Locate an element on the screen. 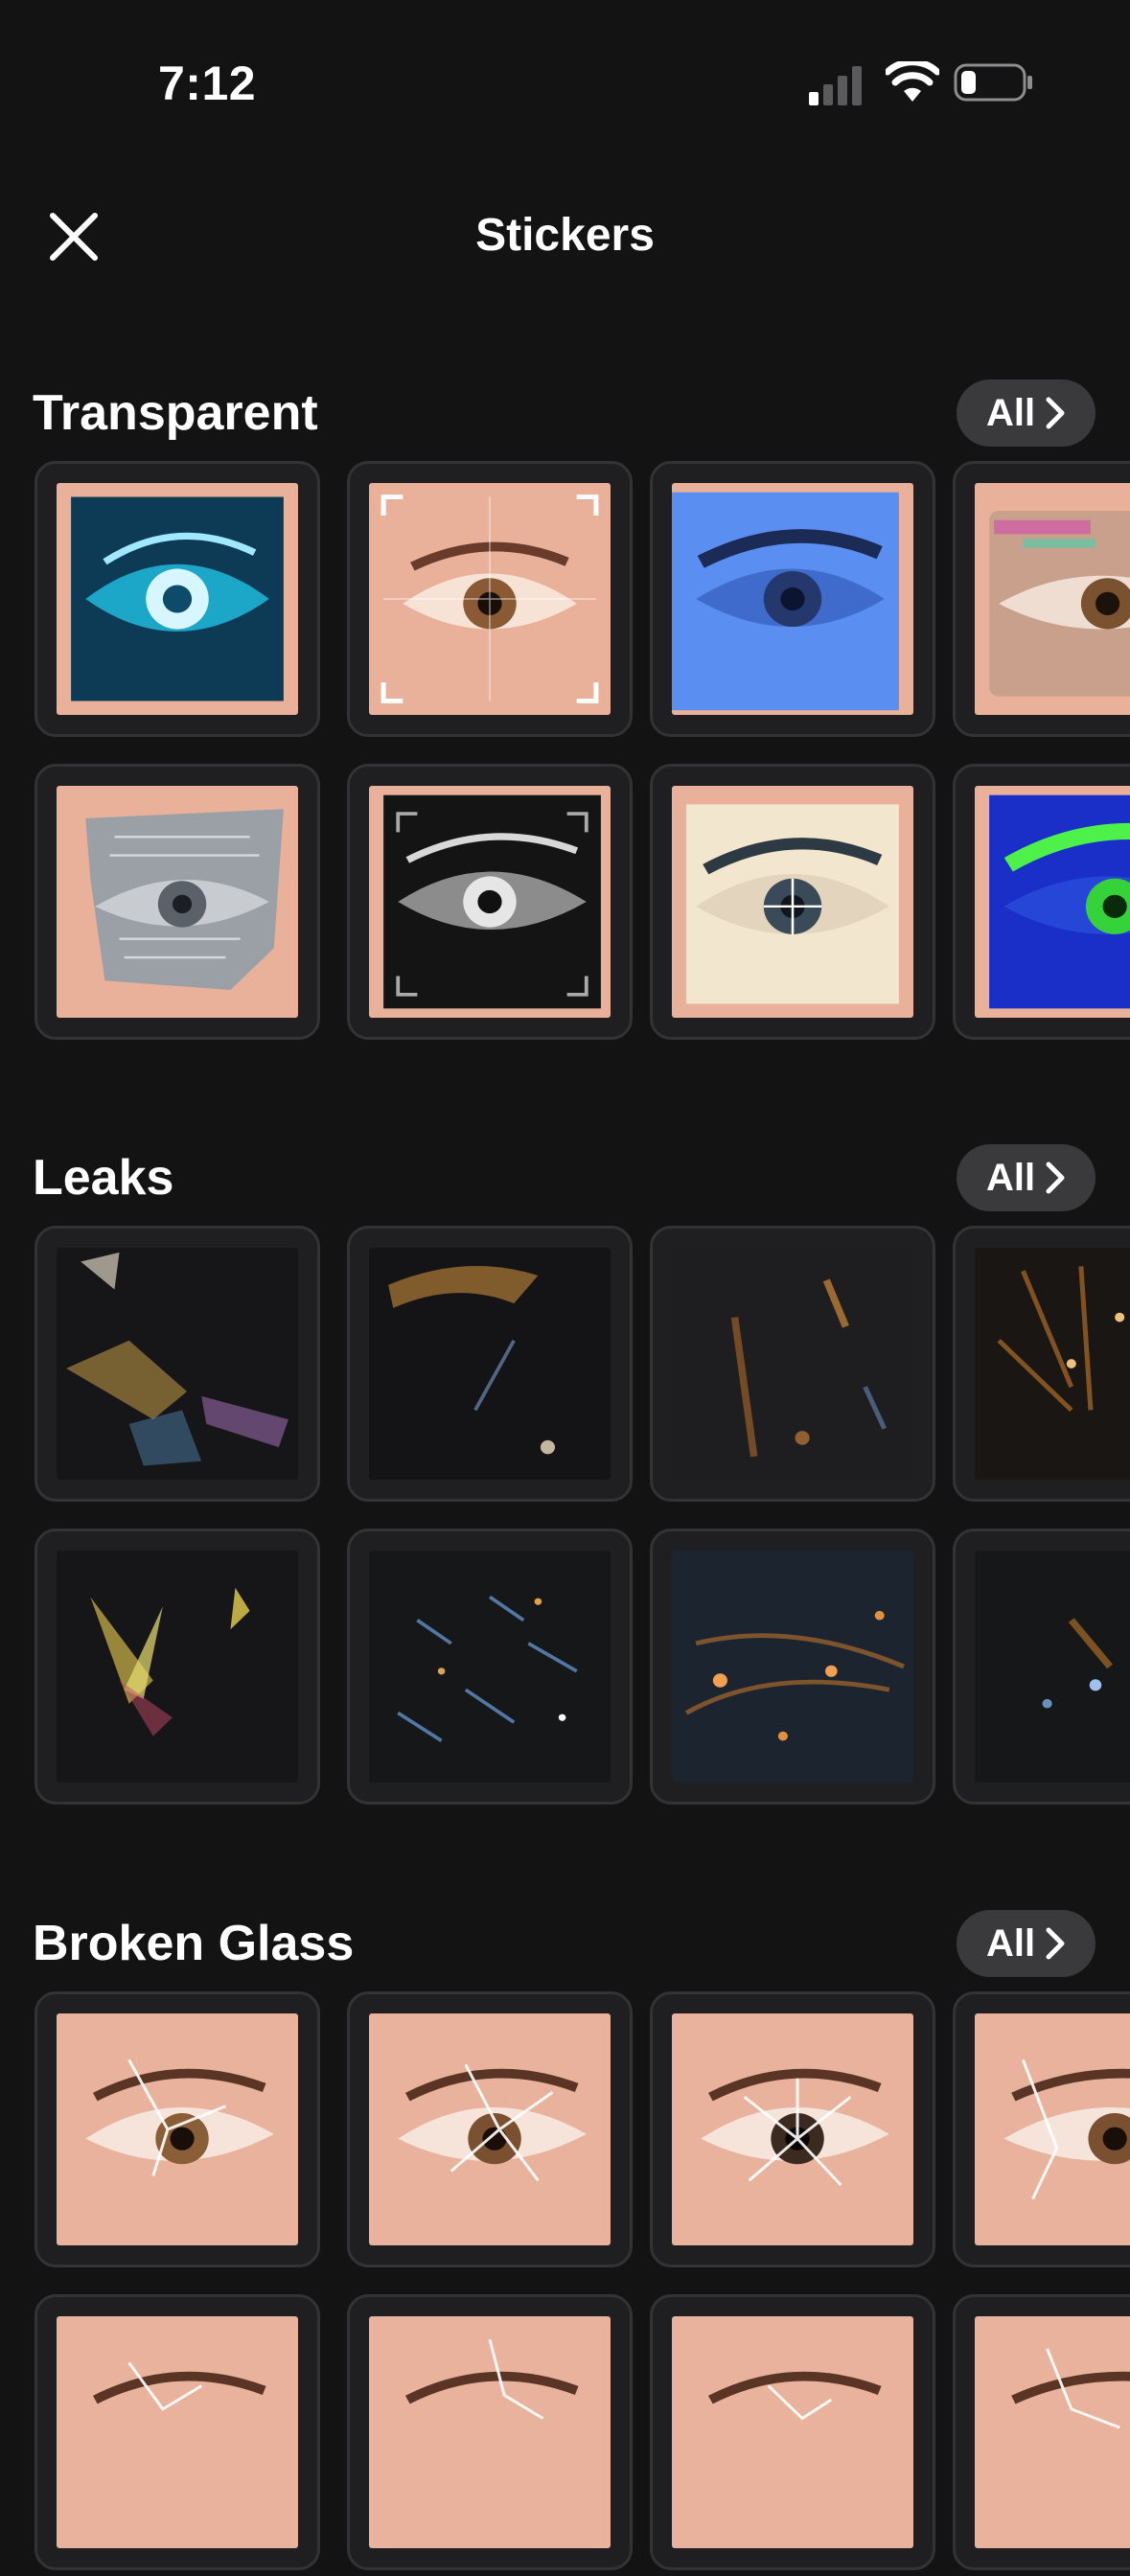 The image size is (1130, 2576). battery-icon is located at coordinates (993, 82).